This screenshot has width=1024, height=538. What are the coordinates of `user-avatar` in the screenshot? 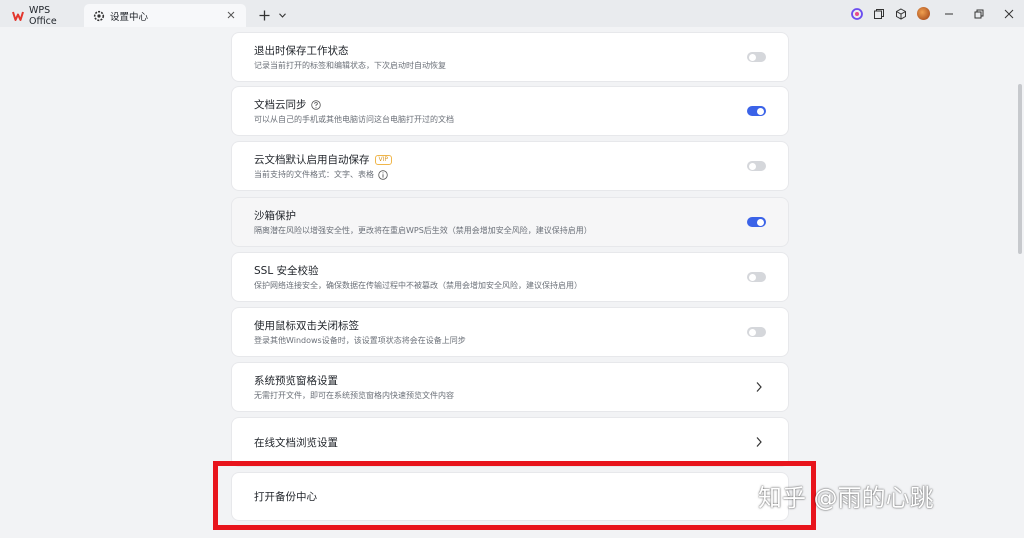 It's located at (923, 13).